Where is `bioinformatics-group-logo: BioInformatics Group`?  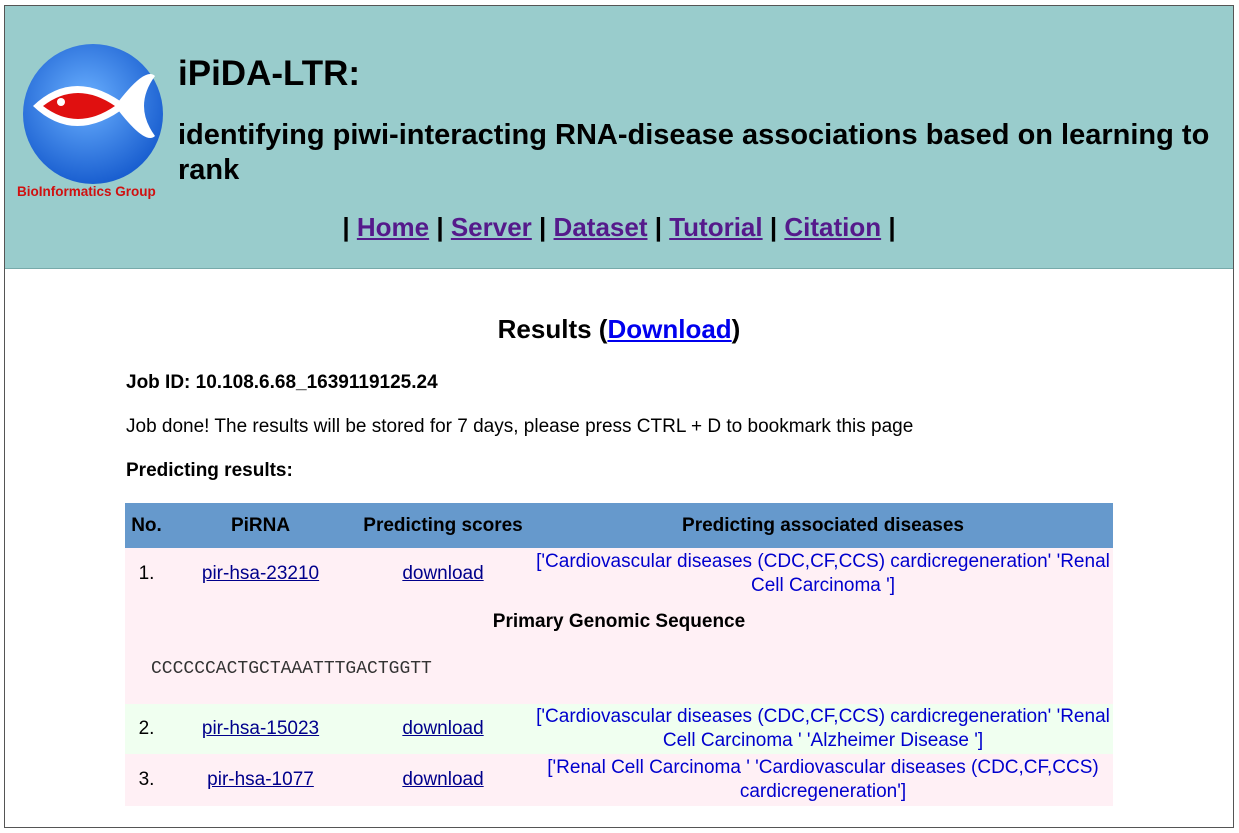 bioinformatics-group-logo: BioInformatics Group is located at coordinates (90, 121).